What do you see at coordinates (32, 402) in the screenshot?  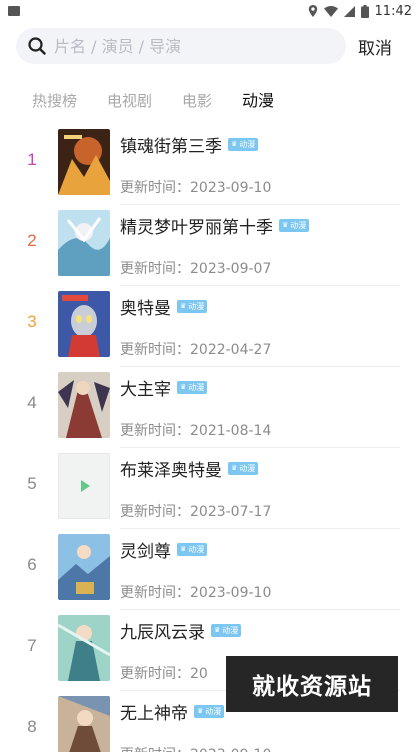 I see `rank-number: 4` at bounding box center [32, 402].